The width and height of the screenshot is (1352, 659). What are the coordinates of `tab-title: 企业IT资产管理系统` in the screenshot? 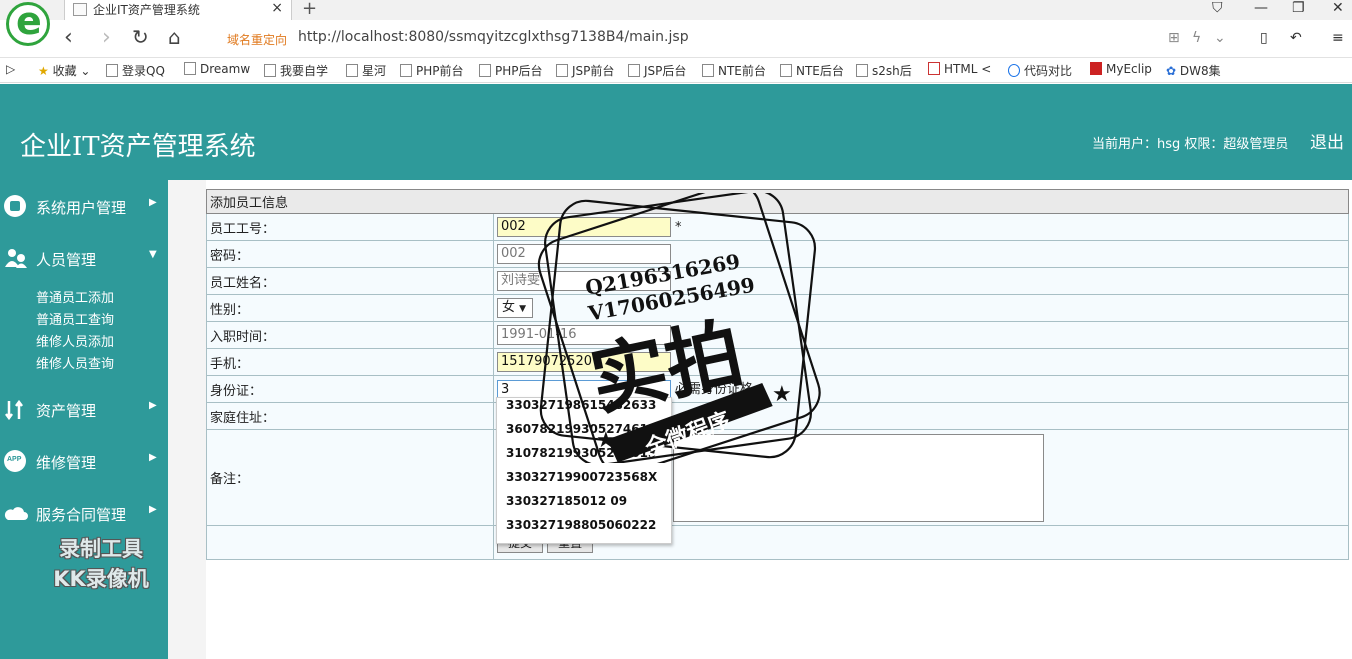 It's located at (146, 10).